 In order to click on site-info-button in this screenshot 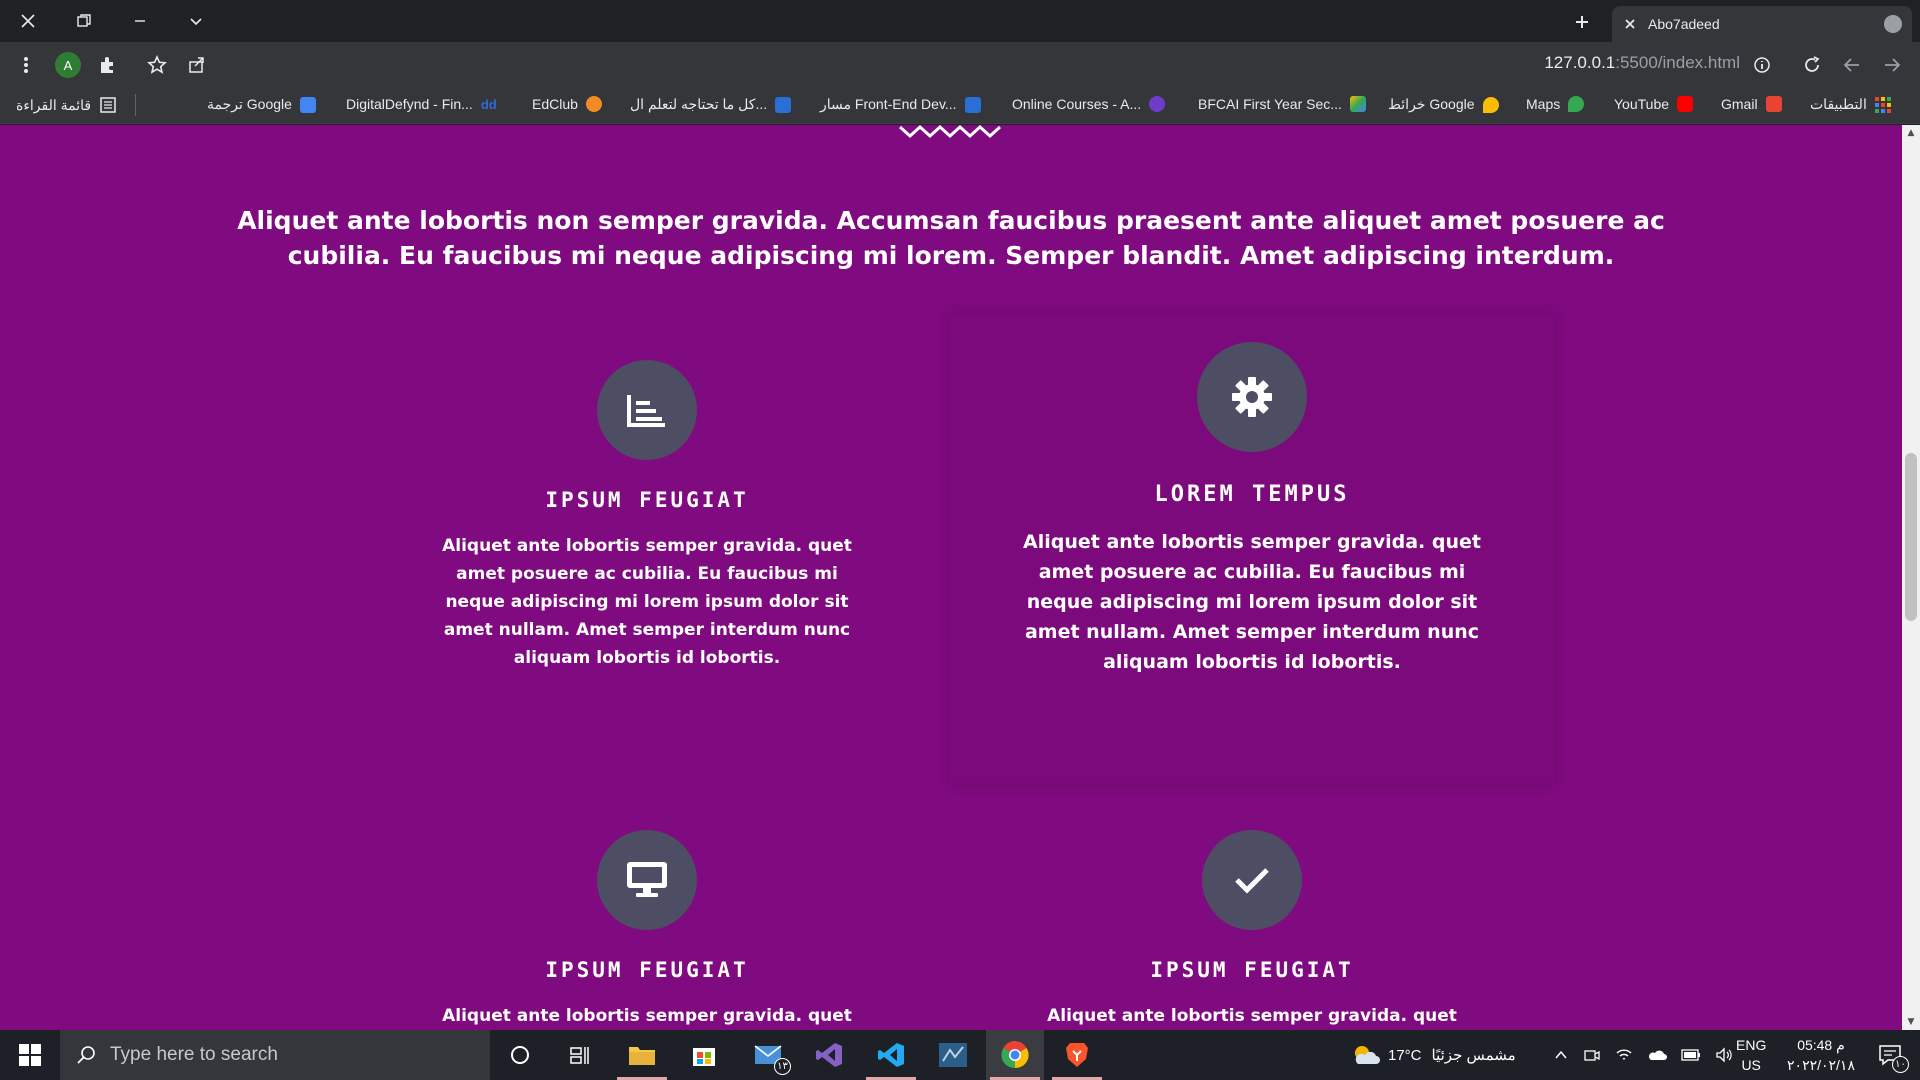, I will do `click(1762, 65)`.